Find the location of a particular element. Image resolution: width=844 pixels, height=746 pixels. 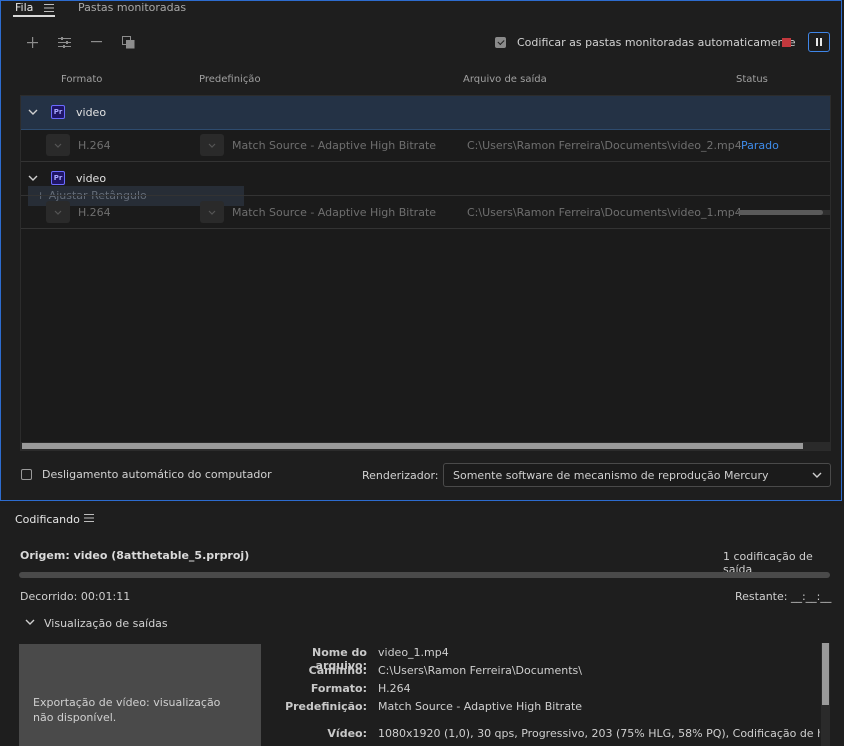

item-status: Parado is located at coordinates (760, 145).